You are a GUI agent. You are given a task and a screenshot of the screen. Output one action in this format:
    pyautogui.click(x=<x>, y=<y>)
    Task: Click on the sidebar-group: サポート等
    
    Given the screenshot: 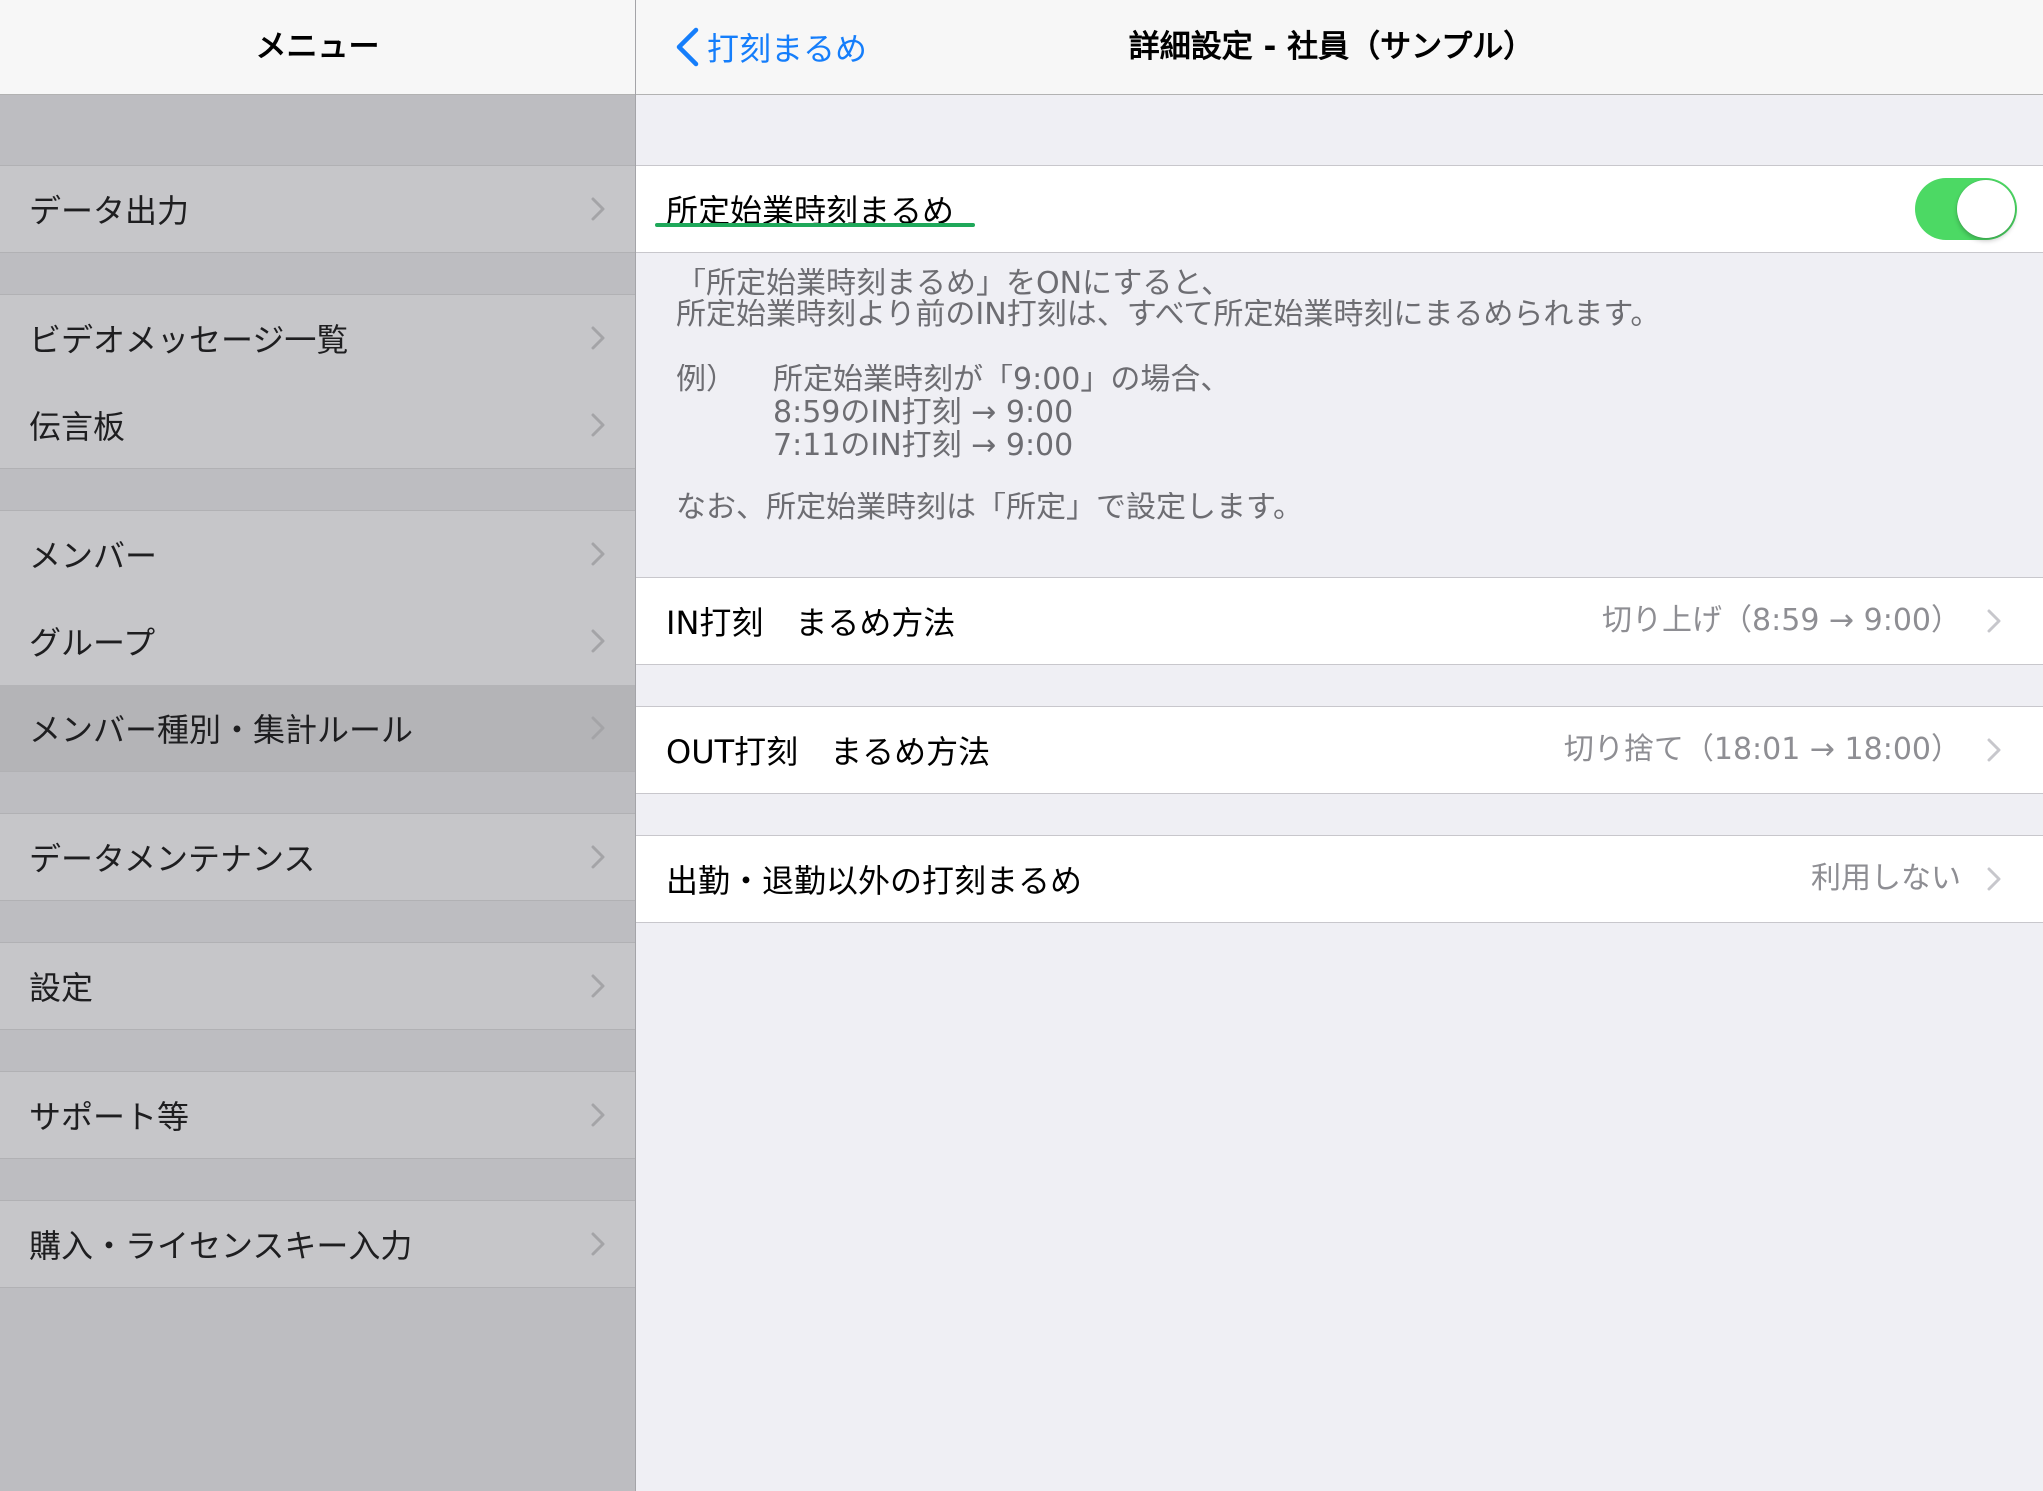 What is the action you would take?
    pyautogui.click(x=317, y=1115)
    